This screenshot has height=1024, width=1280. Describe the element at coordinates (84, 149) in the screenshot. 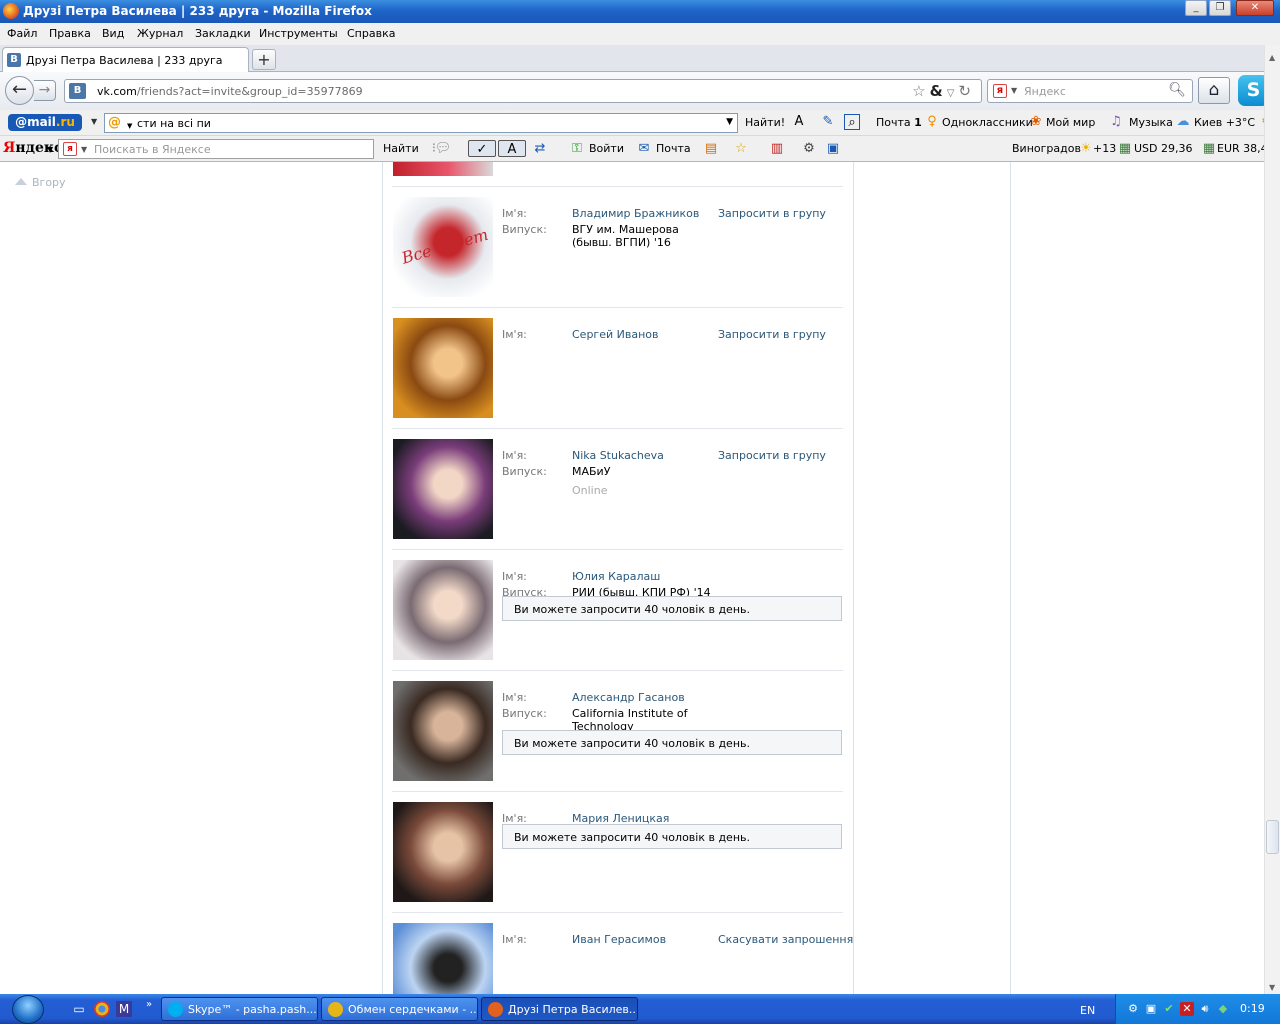

I see `yandex-engine-dropdown-icon: ▼` at that location.